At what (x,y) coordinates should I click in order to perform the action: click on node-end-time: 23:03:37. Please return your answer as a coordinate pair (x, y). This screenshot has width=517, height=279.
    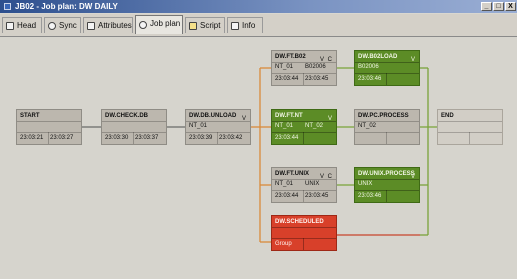
    Looking at the image, I should click on (147, 138).